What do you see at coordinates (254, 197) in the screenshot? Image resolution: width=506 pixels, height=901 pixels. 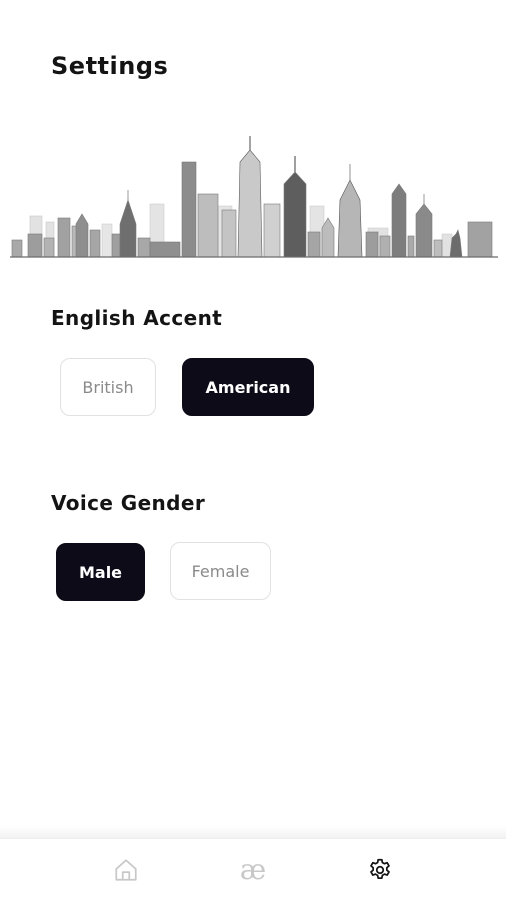 I see `city-skyline-illustration` at bounding box center [254, 197].